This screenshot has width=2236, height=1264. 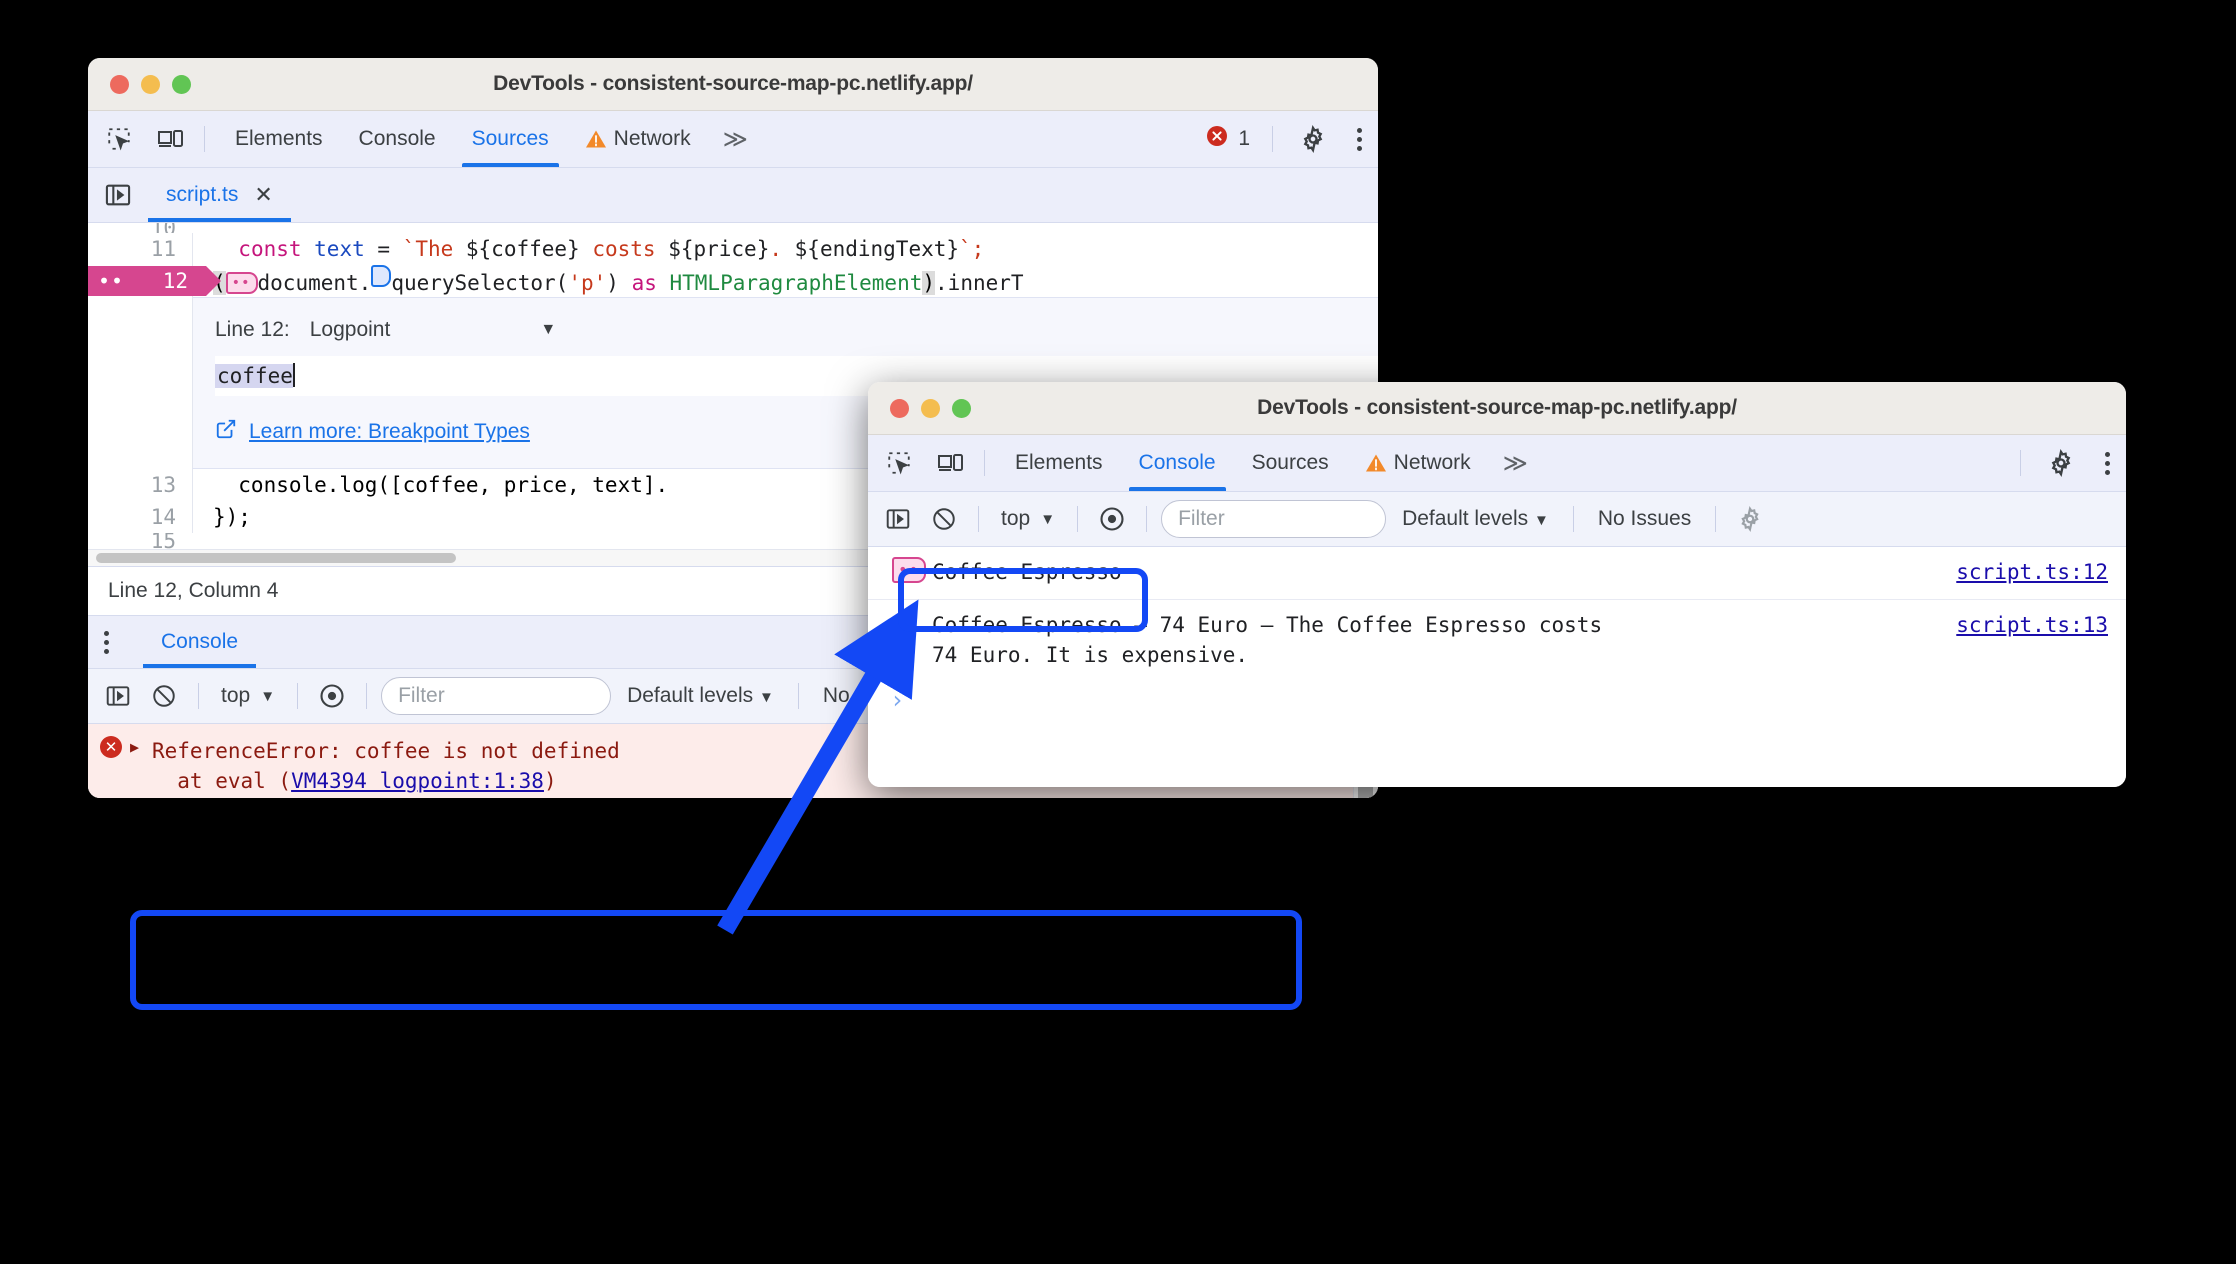 I want to click on traffic-lights-back, so click(x=150, y=84).